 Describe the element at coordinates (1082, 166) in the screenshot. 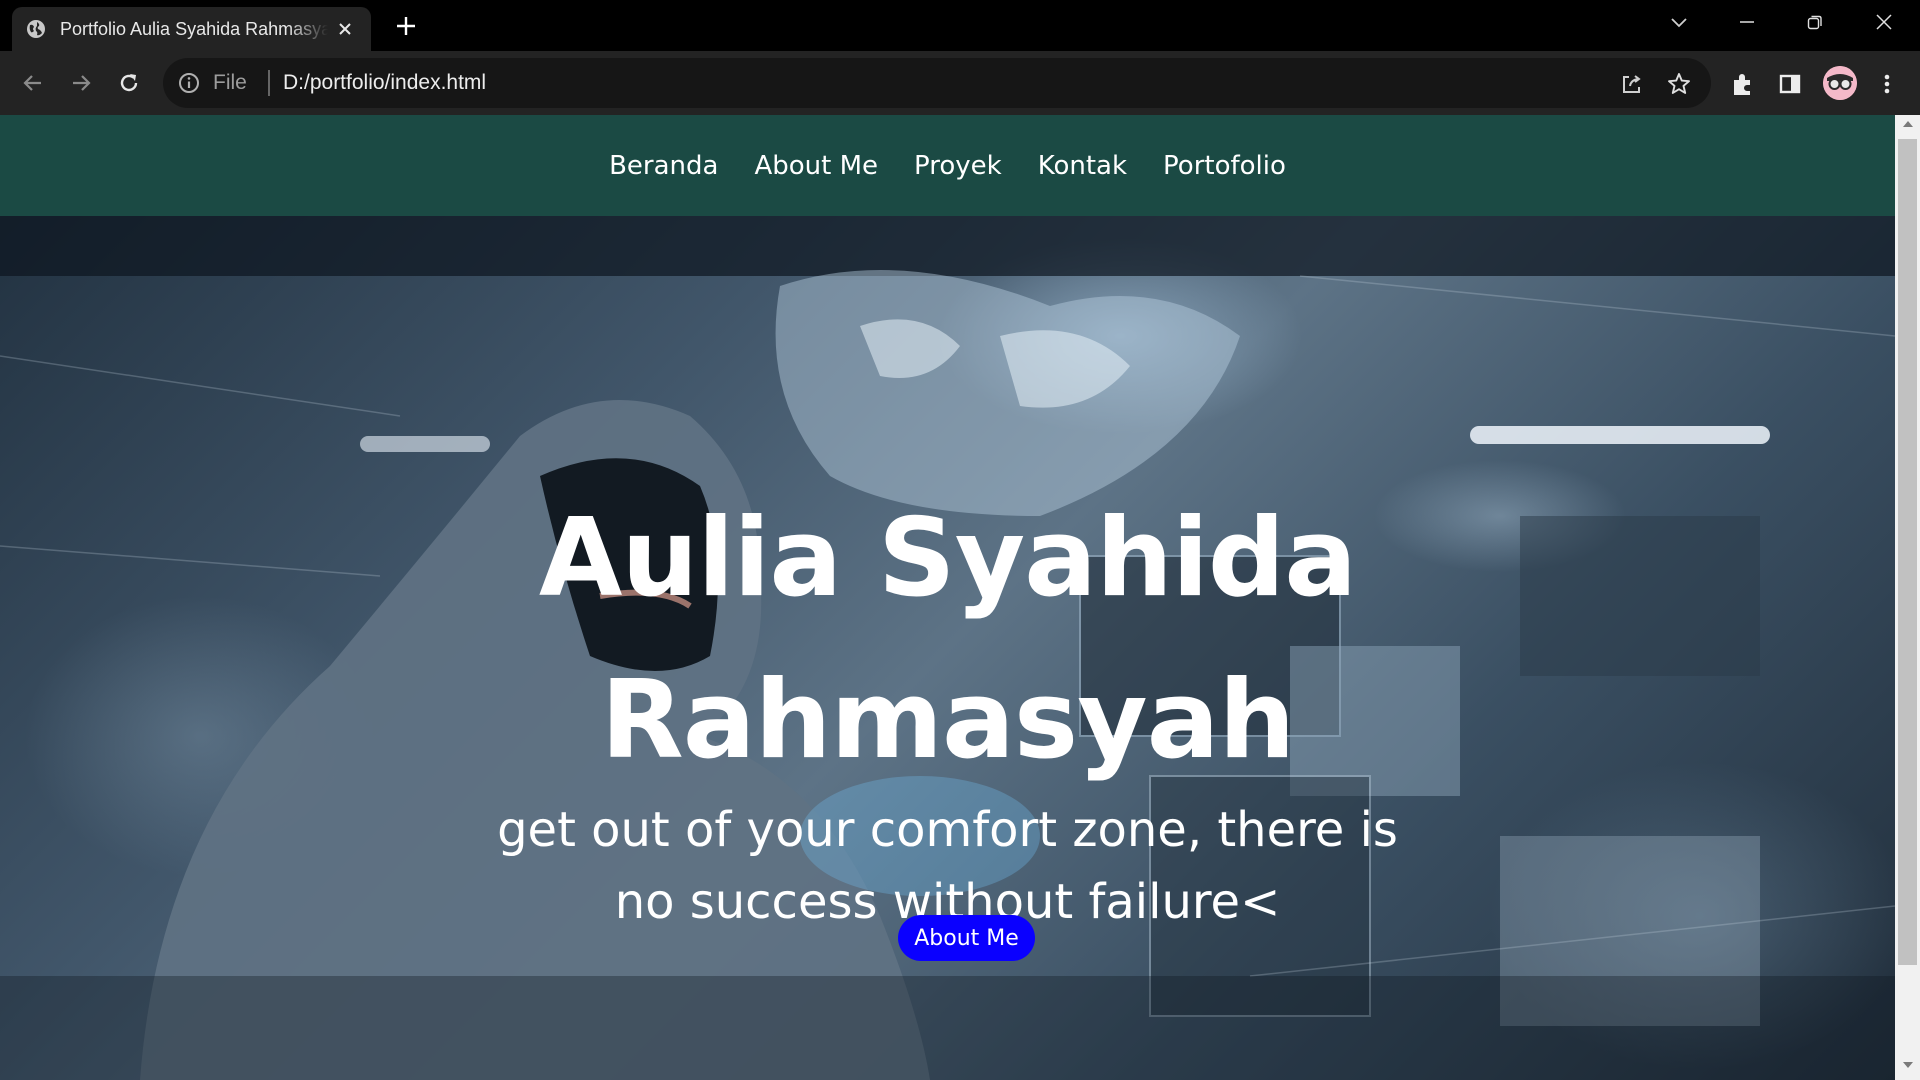

I see `nav-link-kontak: Kontak` at that location.